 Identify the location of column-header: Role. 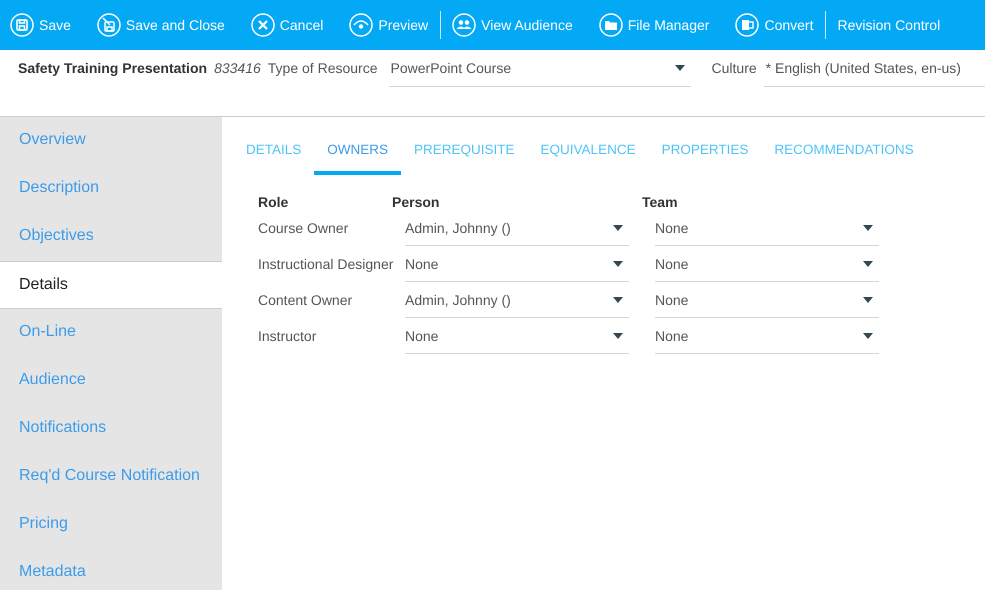
(274, 202).